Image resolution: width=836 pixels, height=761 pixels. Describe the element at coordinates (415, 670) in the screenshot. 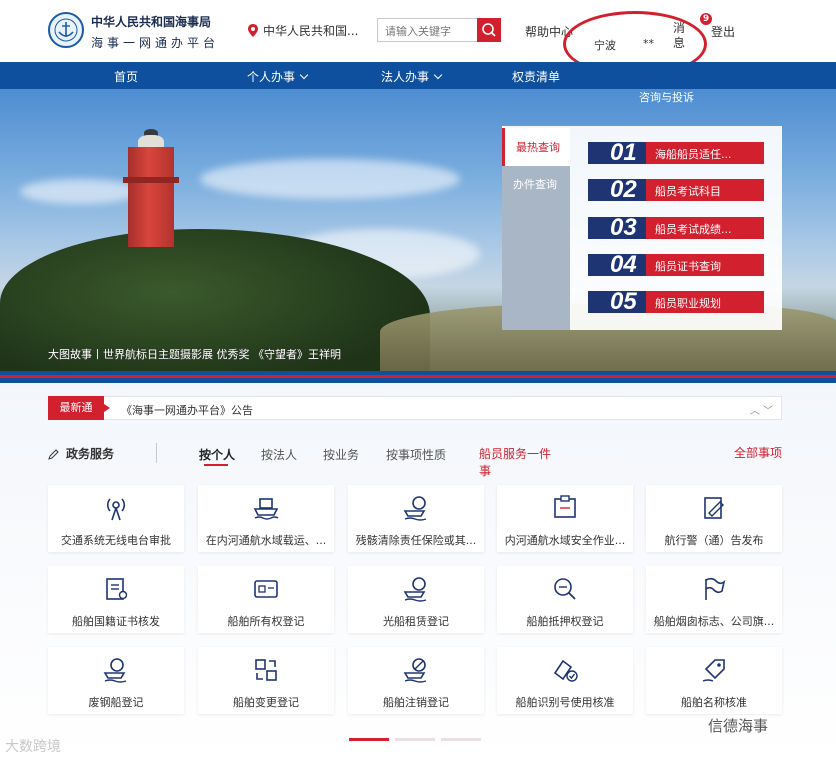

I see `cancel-ship-icon` at that location.